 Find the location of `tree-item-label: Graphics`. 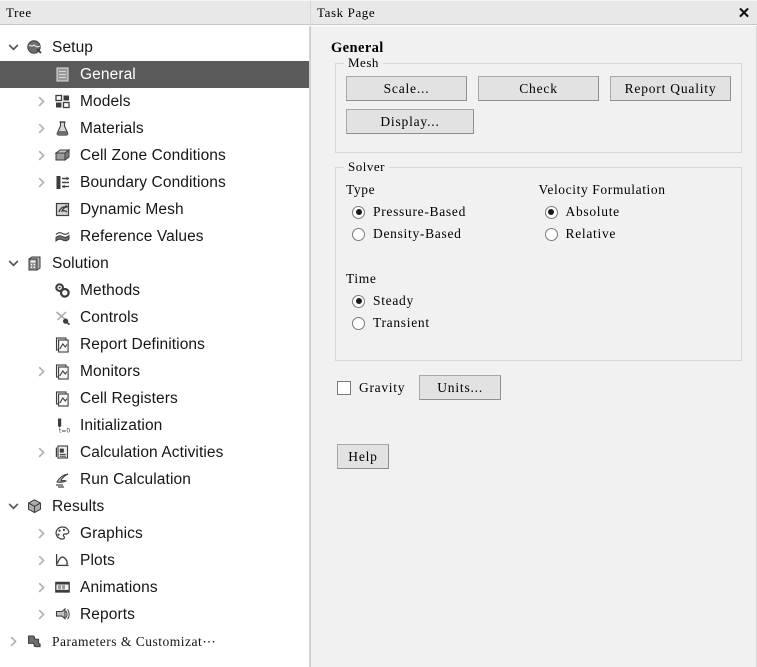

tree-item-label: Graphics is located at coordinates (111, 533).